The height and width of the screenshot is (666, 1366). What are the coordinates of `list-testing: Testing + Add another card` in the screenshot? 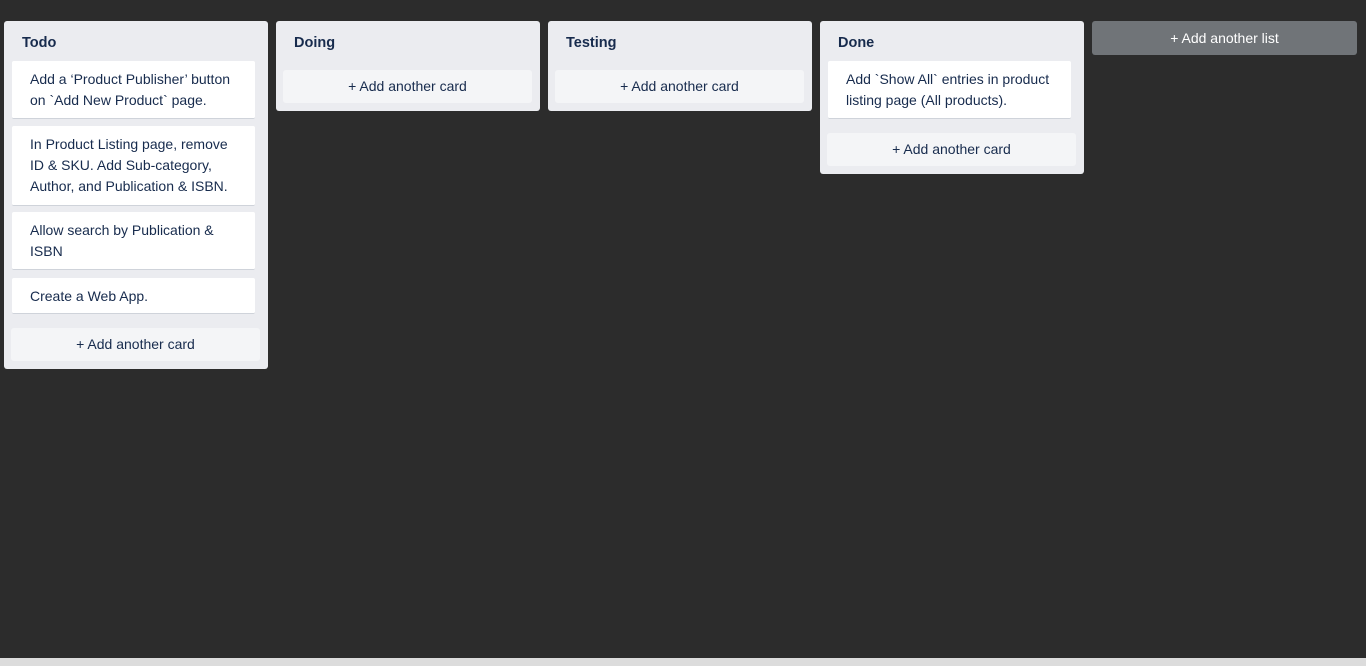 It's located at (680, 66).